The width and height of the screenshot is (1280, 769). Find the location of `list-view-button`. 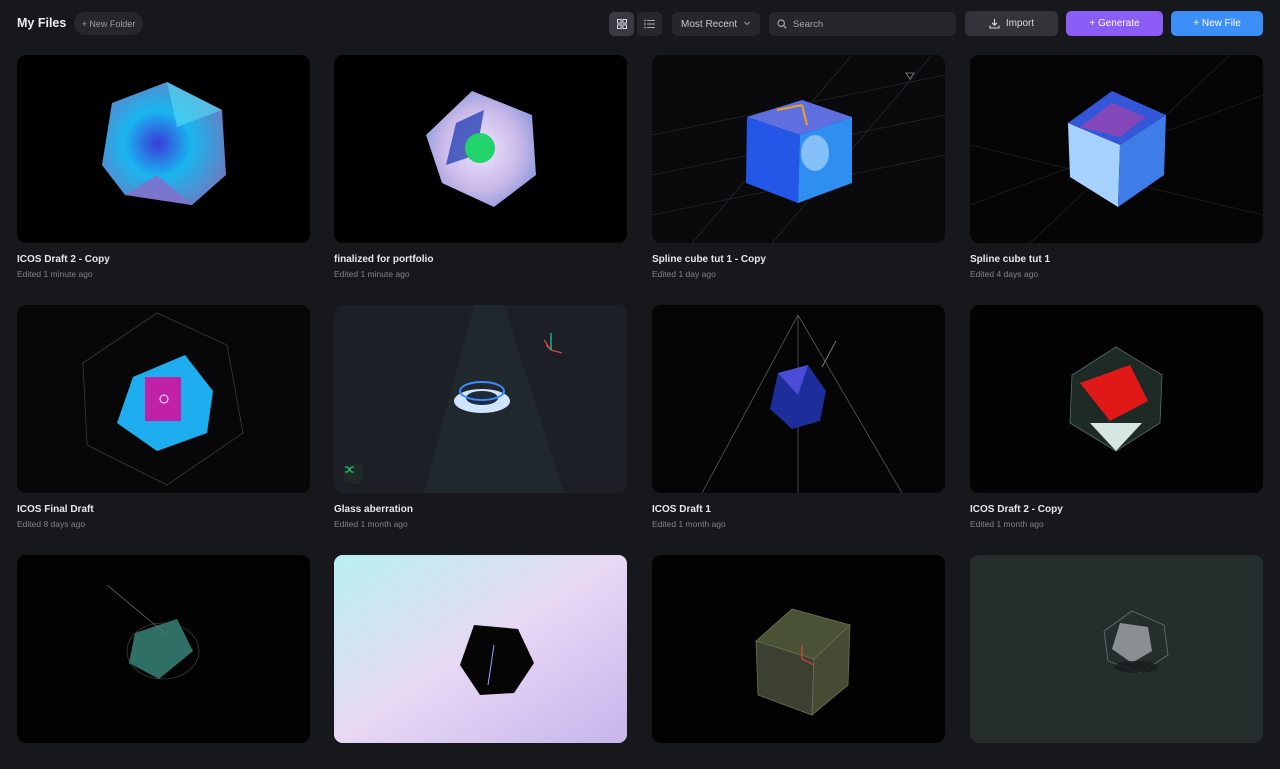

list-view-button is located at coordinates (649, 24).